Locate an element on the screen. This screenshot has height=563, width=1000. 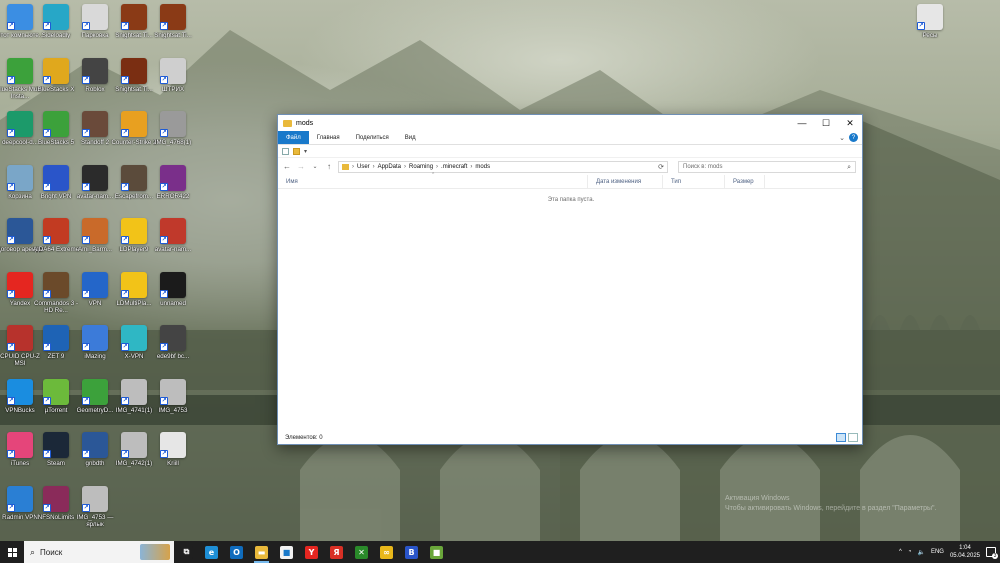
taskbar-app-task-view: ⧉ is located at coordinates (186, 552).